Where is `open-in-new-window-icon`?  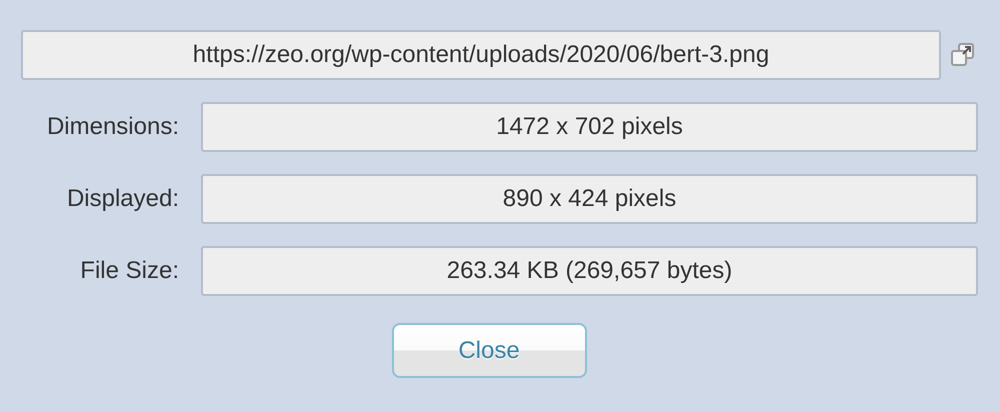 open-in-new-window-icon is located at coordinates (963, 55).